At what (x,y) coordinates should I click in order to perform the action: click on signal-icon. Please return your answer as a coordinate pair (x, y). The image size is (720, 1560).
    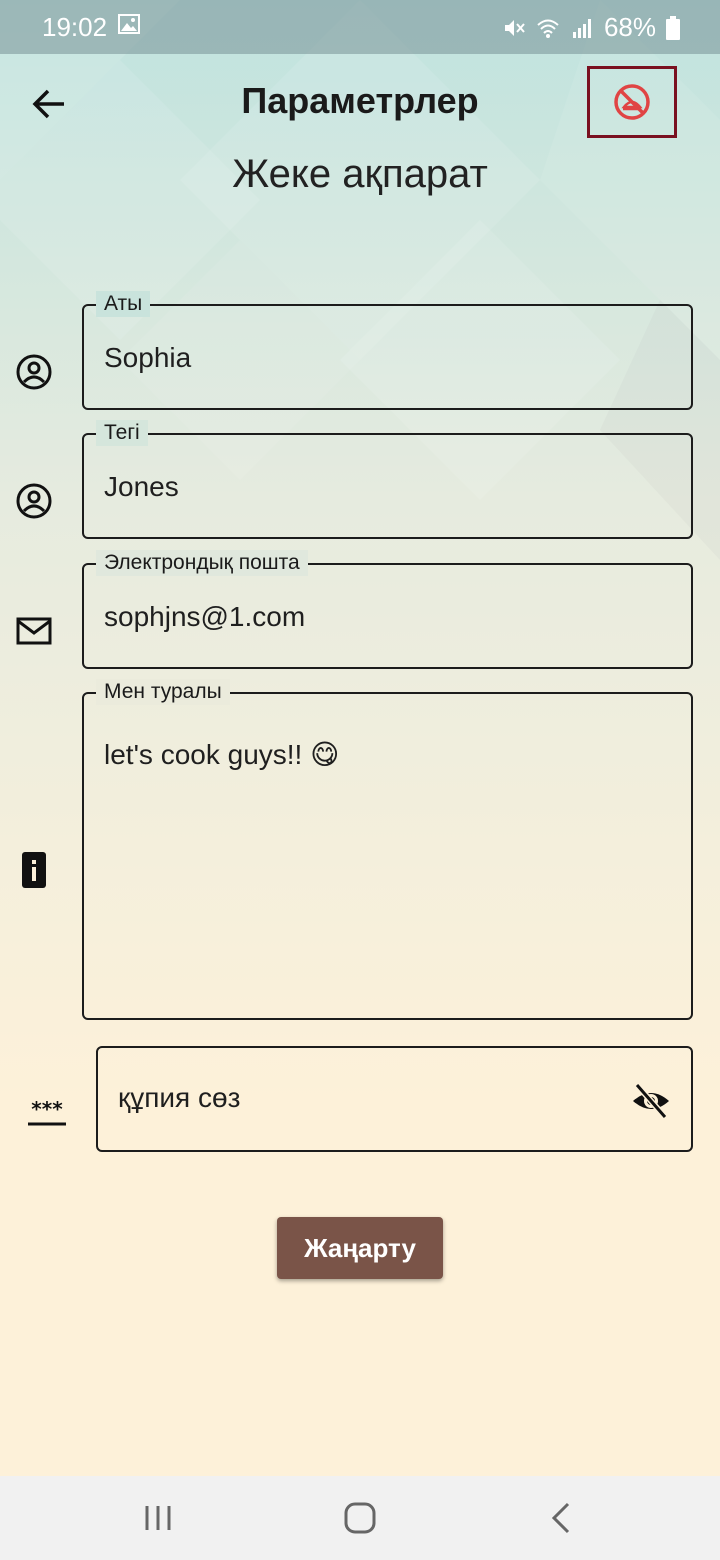
    Looking at the image, I should click on (581, 28).